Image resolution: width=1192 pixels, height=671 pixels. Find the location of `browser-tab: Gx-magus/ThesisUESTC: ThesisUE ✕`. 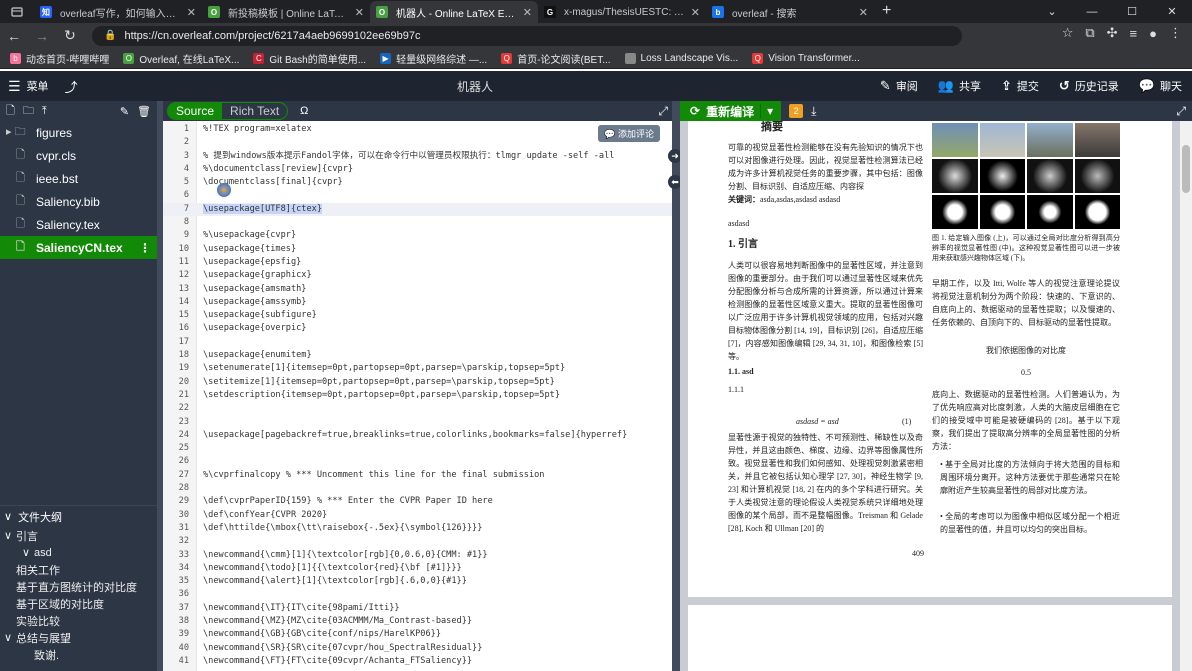

browser-tab: Gx-magus/ThesisUESTC: ThesisUE ✕ is located at coordinates (622, 12).